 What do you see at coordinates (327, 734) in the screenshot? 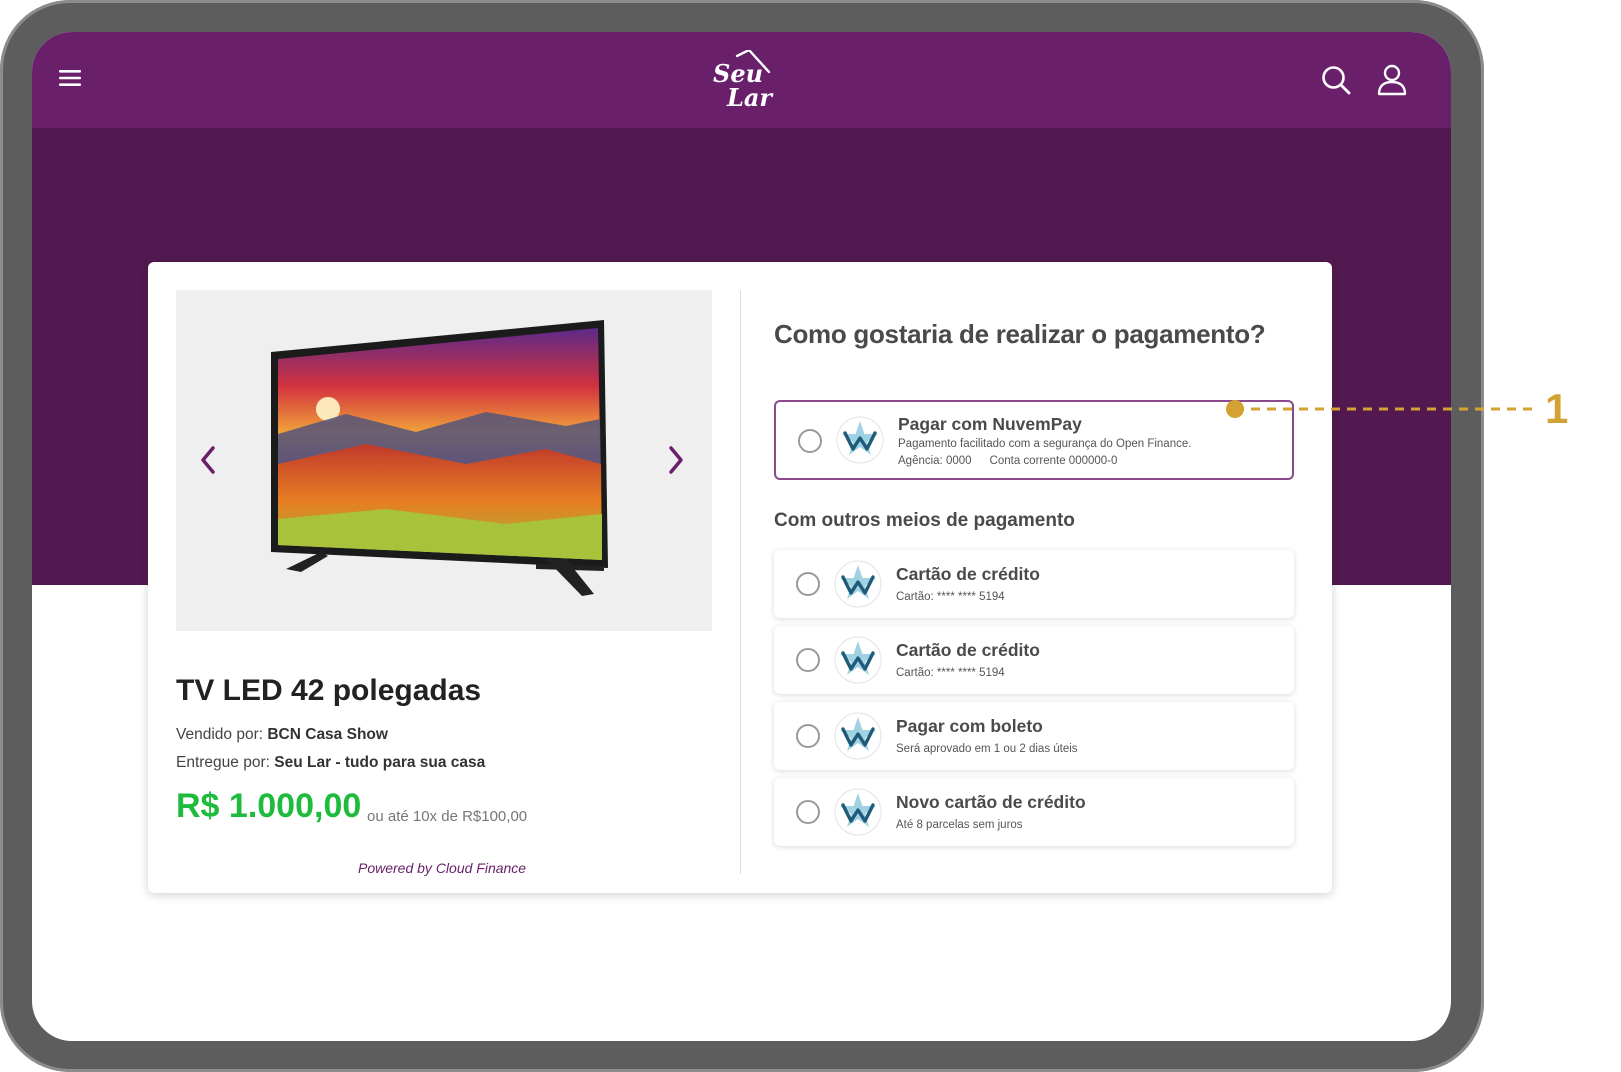
I see `sold-by-value: BCN Casa Show` at bounding box center [327, 734].